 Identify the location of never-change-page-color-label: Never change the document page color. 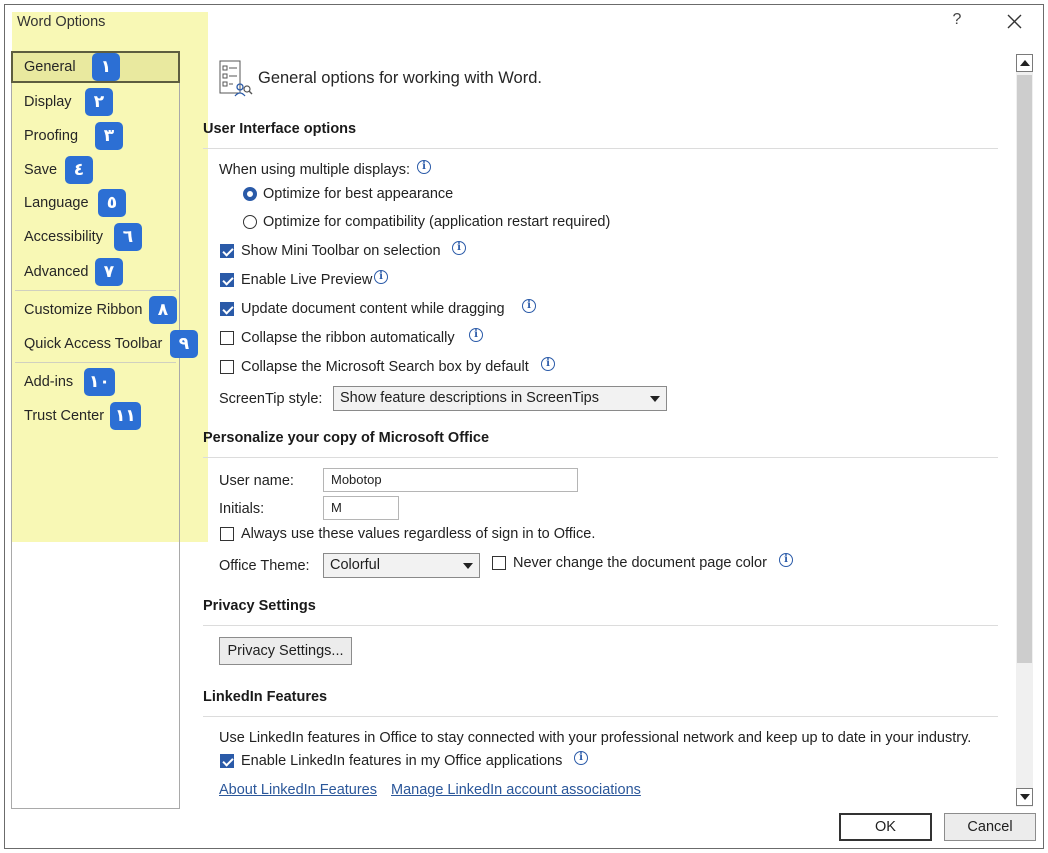
(640, 563).